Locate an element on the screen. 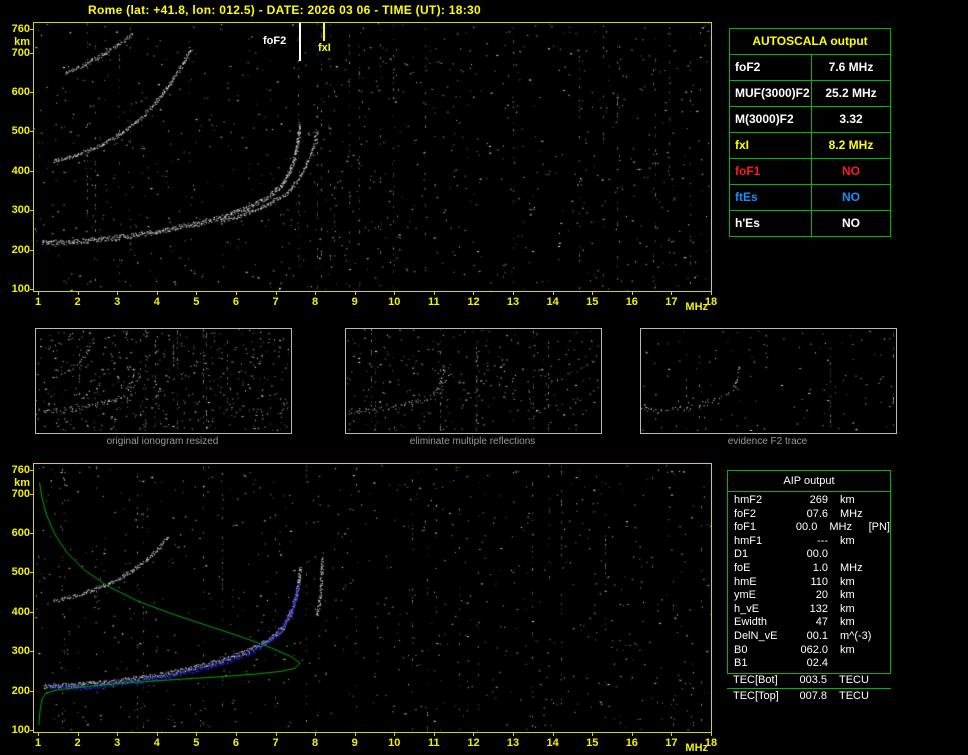 Image resolution: width=968 pixels, height=755 pixels. x-tick-label: 4 is located at coordinates (156, 302).